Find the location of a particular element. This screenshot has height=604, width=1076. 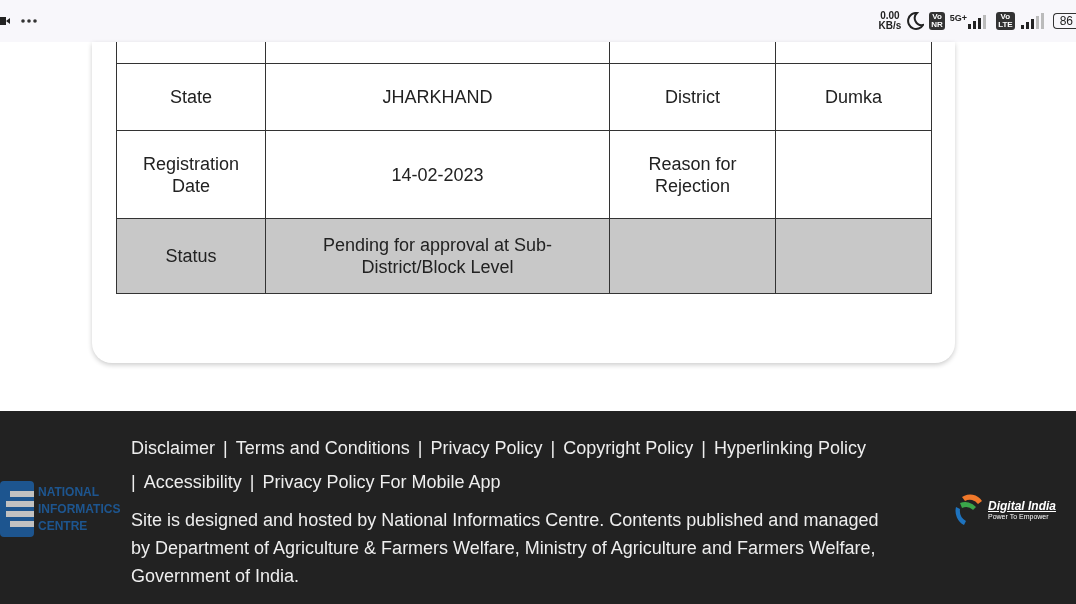

battery-level: 86 is located at coordinates (1064, 21).